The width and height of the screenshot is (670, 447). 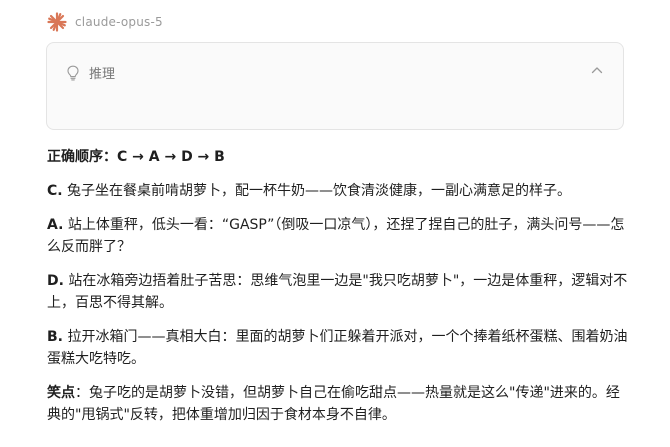 What do you see at coordinates (597, 70) in the screenshot?
I see `chevron-up-icon` at bounding box center [597, 70].